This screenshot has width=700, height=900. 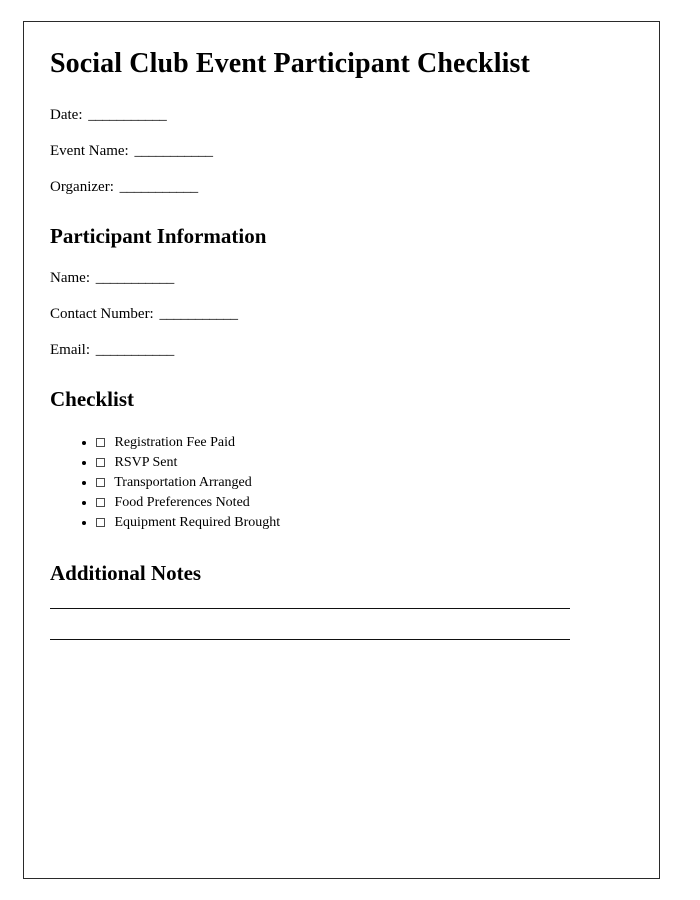 What do you see at coordinates (341, 187) in the screenshot?
I see `field-row-organizer: Organizer: ___________` at bounding box center [341, 187].